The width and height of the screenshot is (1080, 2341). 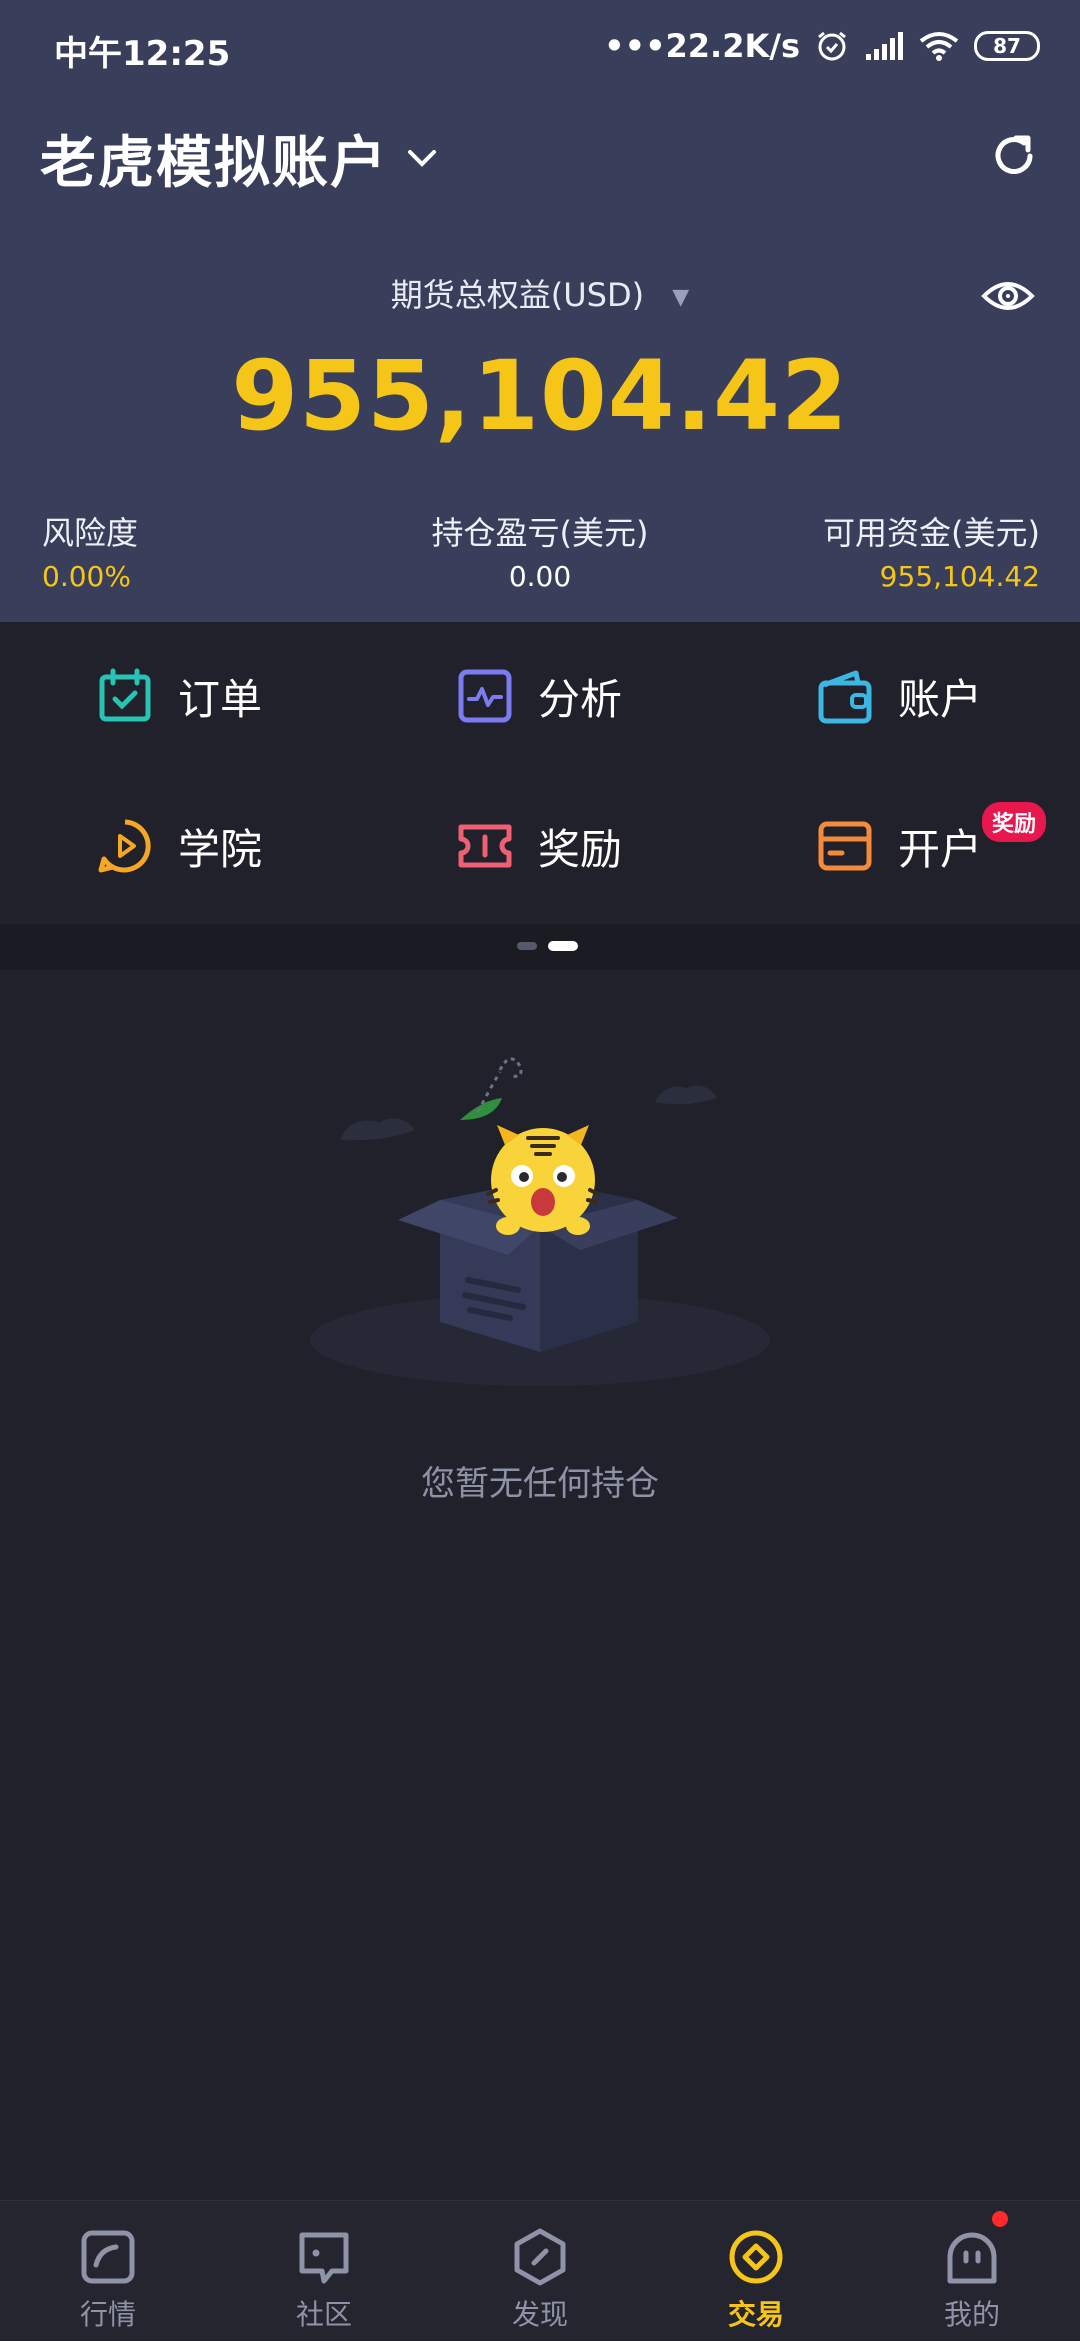 What do you see at coordinates (220, 699) in the screenshot?
I see `menu-orders-label: 订单` at bounding box center [220, 699].